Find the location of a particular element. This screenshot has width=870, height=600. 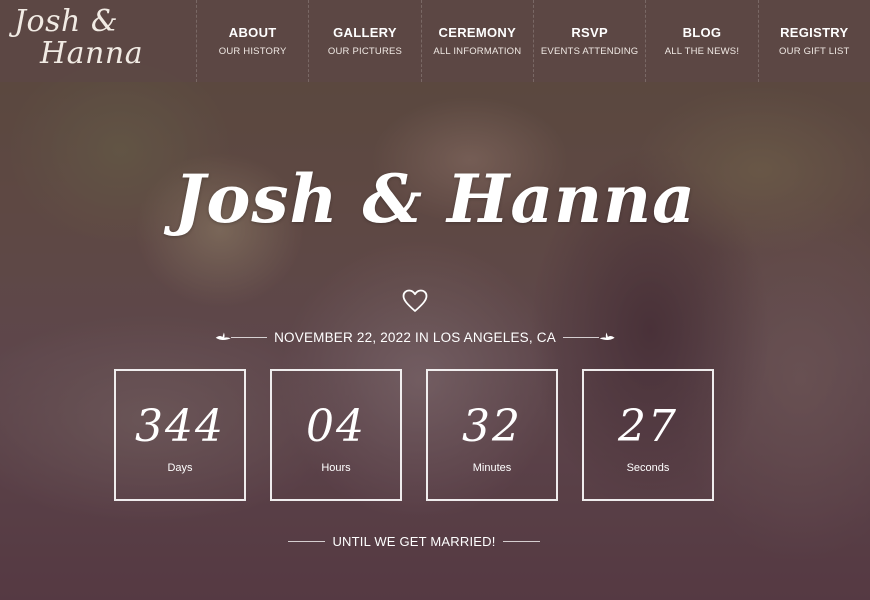

tagline-text: UNTIL WE GET MARRIED! is located at coordinates (414, 541).